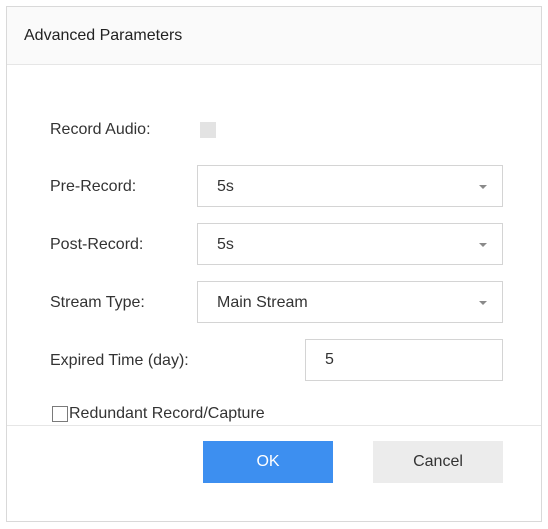 The height and width of the screenshot is (529, 548). I want to click on stream-type-label: Stream Type:, so click(97, 302).